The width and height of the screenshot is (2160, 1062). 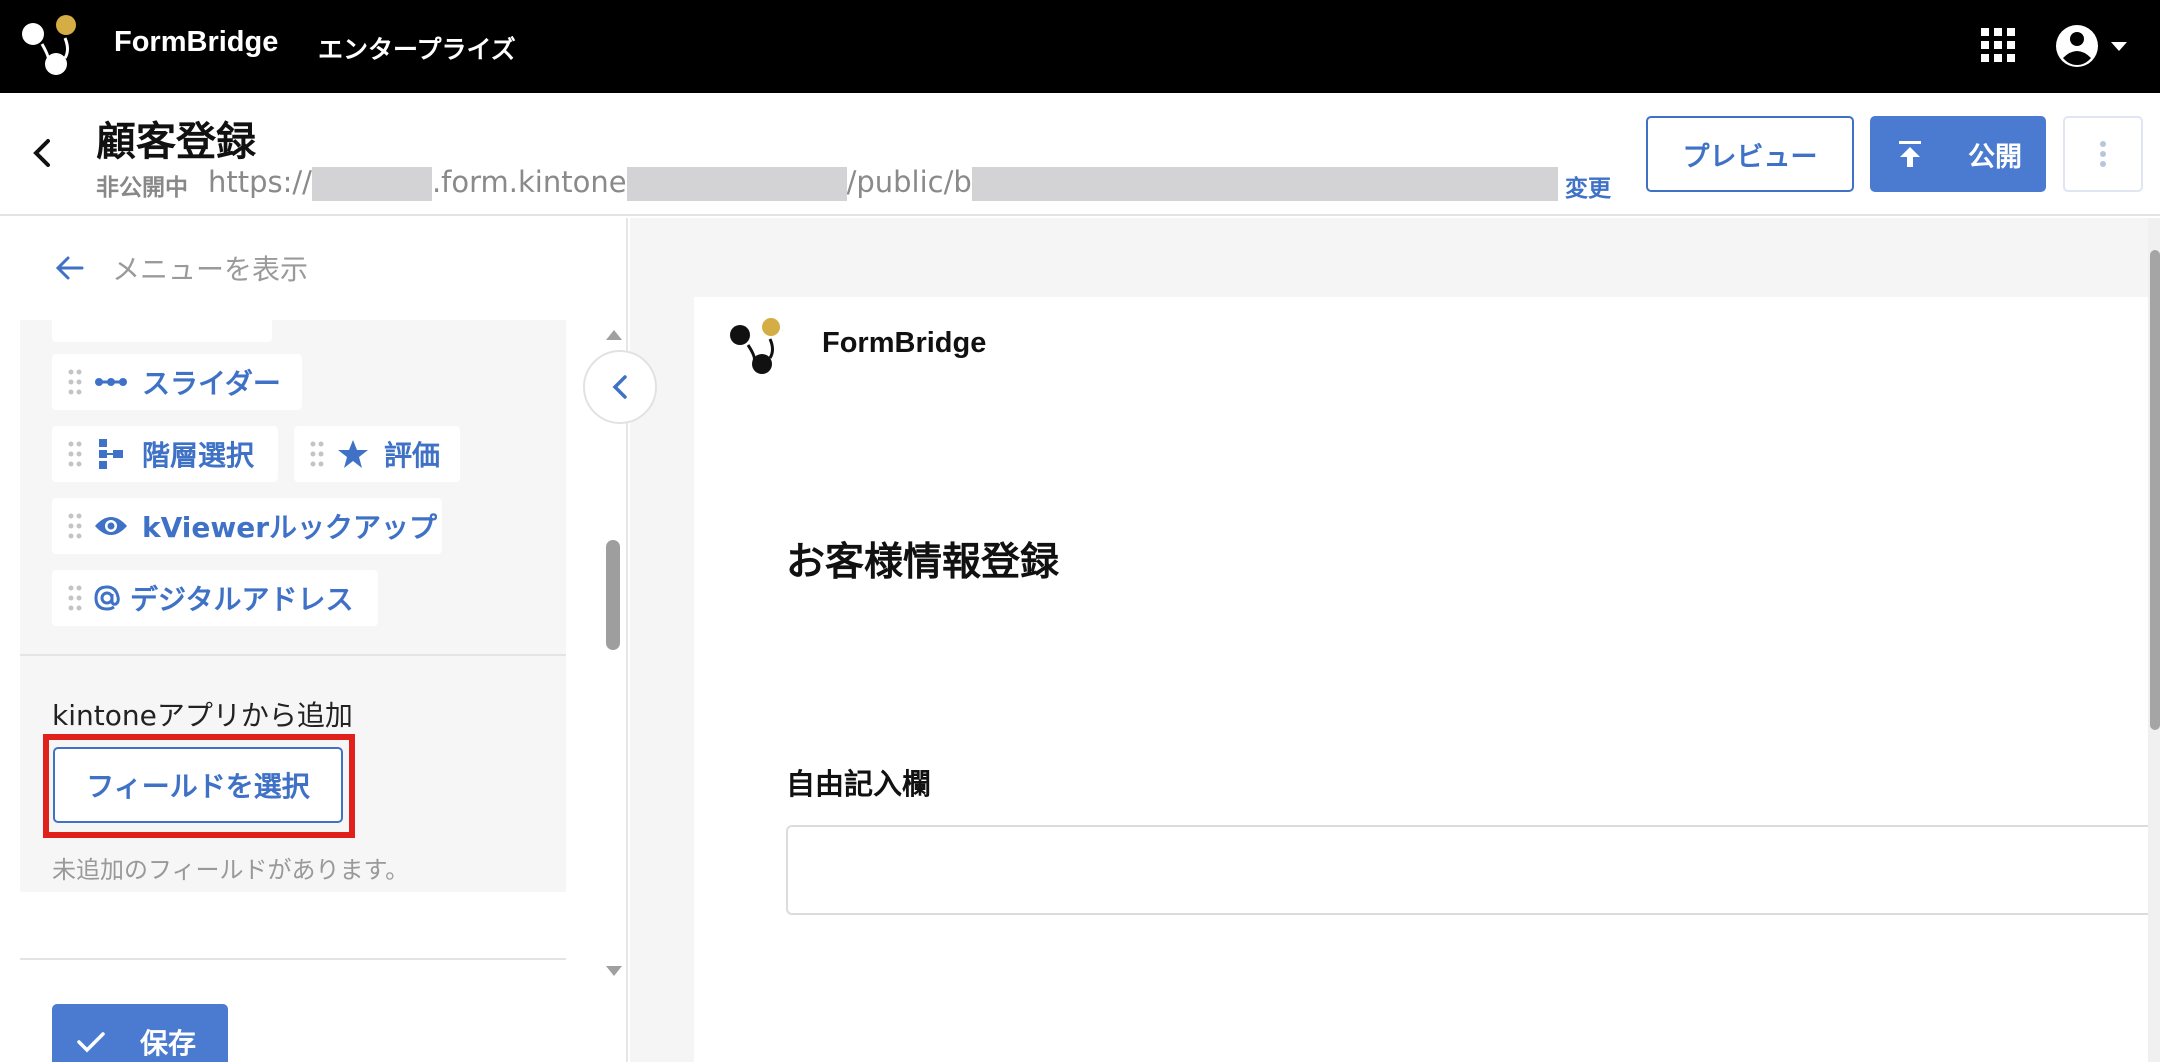 What do you see at coordinates (242, 599) in the screenshot?
I see `field-chip-label: デジタルアドレス` at bounding box center [242, 599].